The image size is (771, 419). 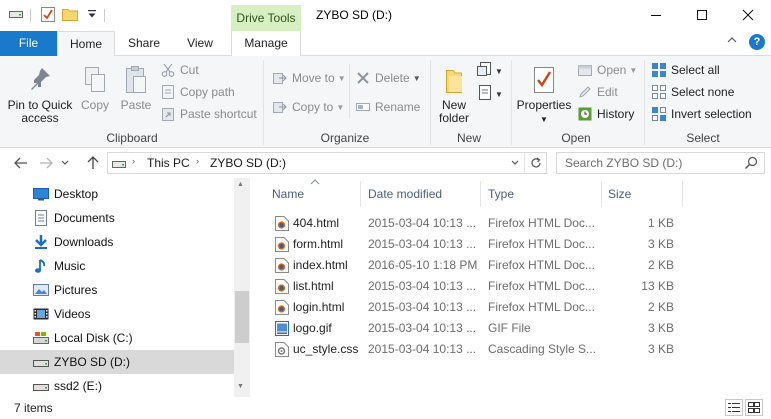 What do you see at coordinates (748, 15) in the screenshot?
I see `close-button` at bounding box center [748, 15].